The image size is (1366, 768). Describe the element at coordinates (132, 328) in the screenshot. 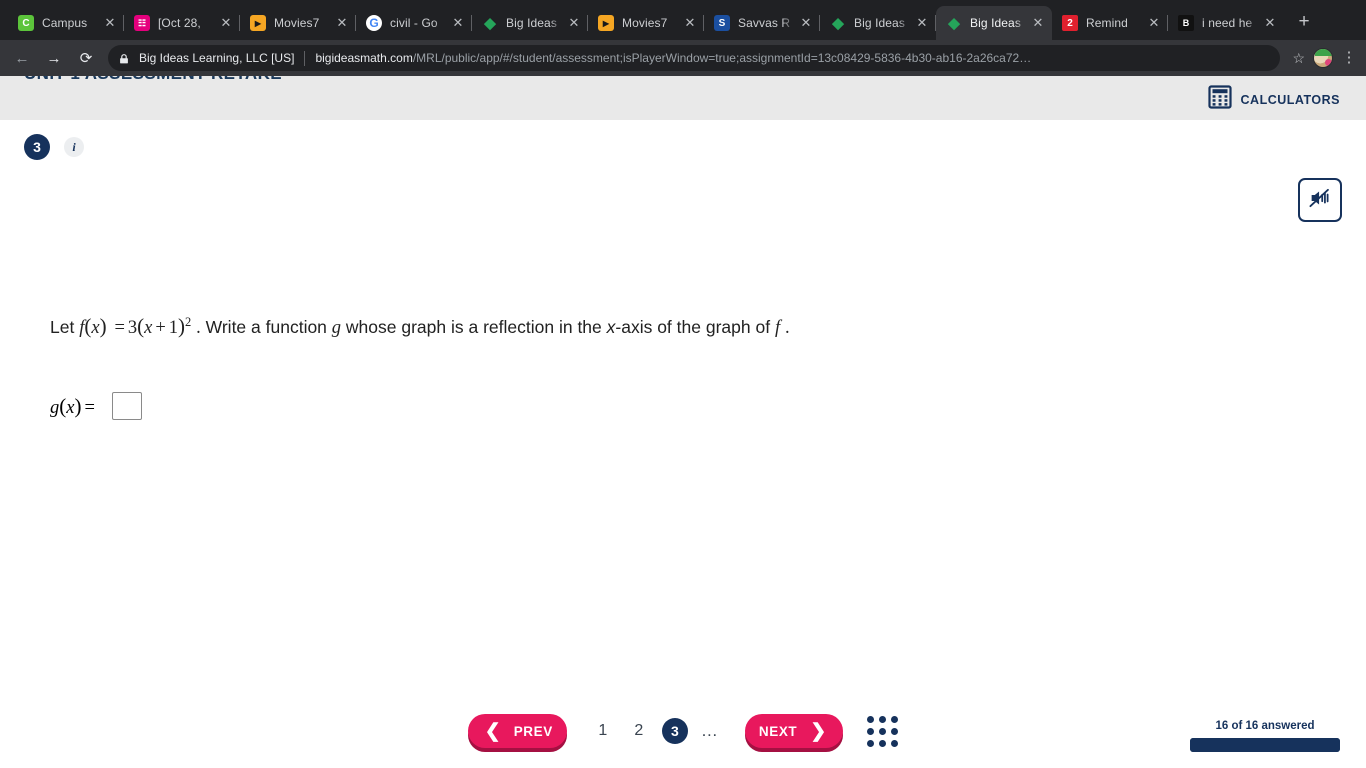

I see `coefficient-3: 3` at that location.